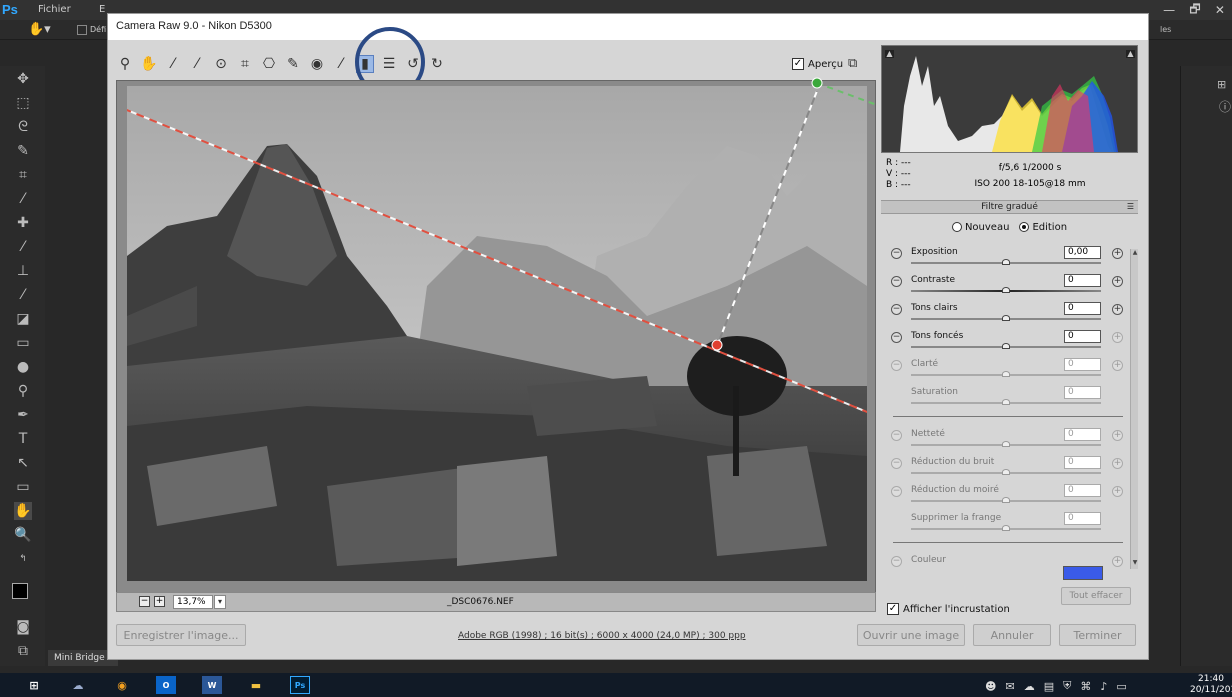 The width and height of the screenshot is (1232, 697). Describe the element at coordinates (857, 64) in the screenshot. I see `fullscreen-icon: ⧉` at that location.